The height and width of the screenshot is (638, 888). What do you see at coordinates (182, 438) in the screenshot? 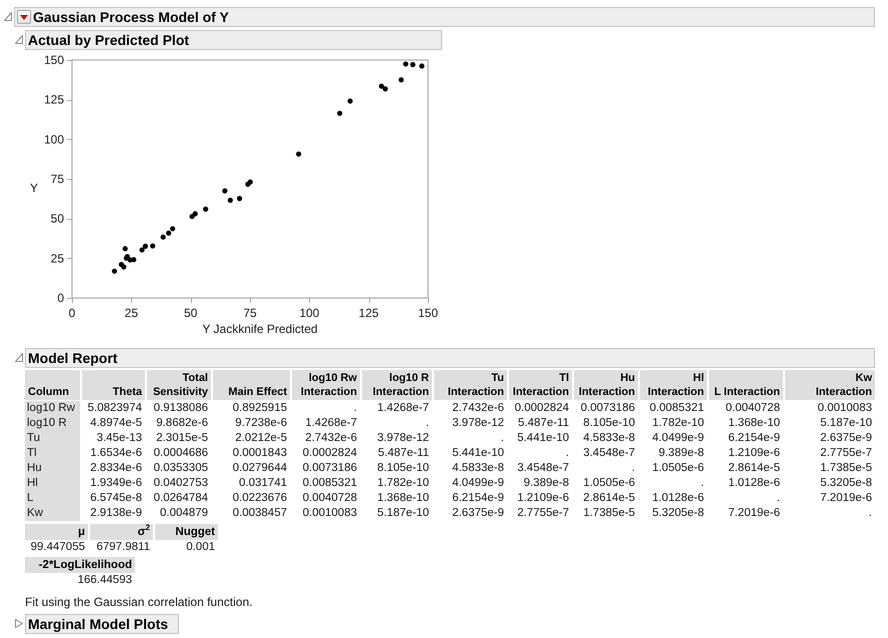
I see `table-cell-text: 2.3015e-5` at bounding box center [182, 438].